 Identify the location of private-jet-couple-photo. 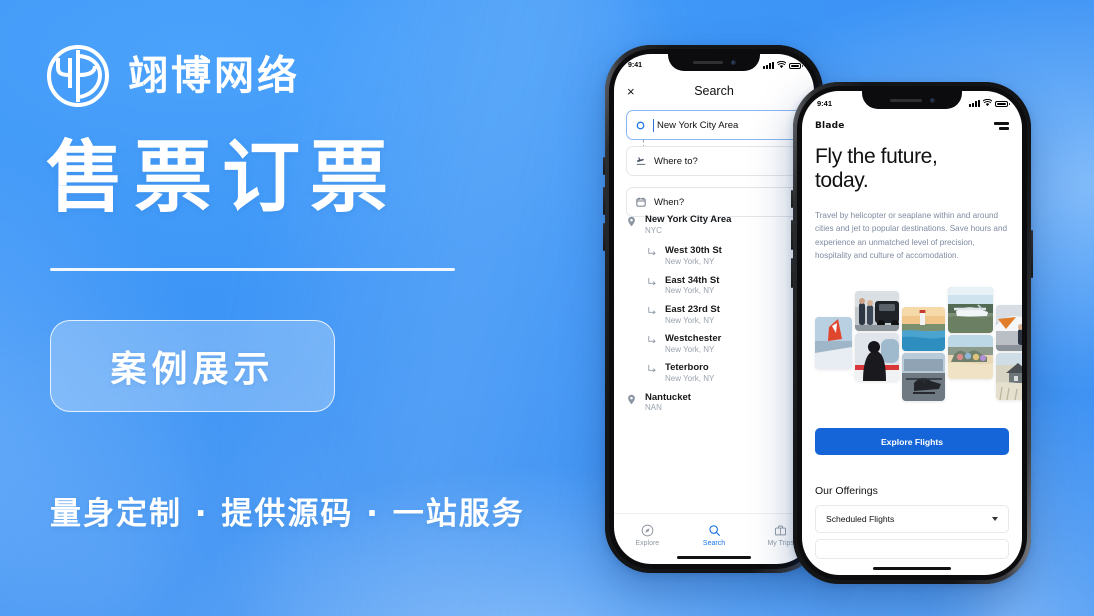
(1009, 328).